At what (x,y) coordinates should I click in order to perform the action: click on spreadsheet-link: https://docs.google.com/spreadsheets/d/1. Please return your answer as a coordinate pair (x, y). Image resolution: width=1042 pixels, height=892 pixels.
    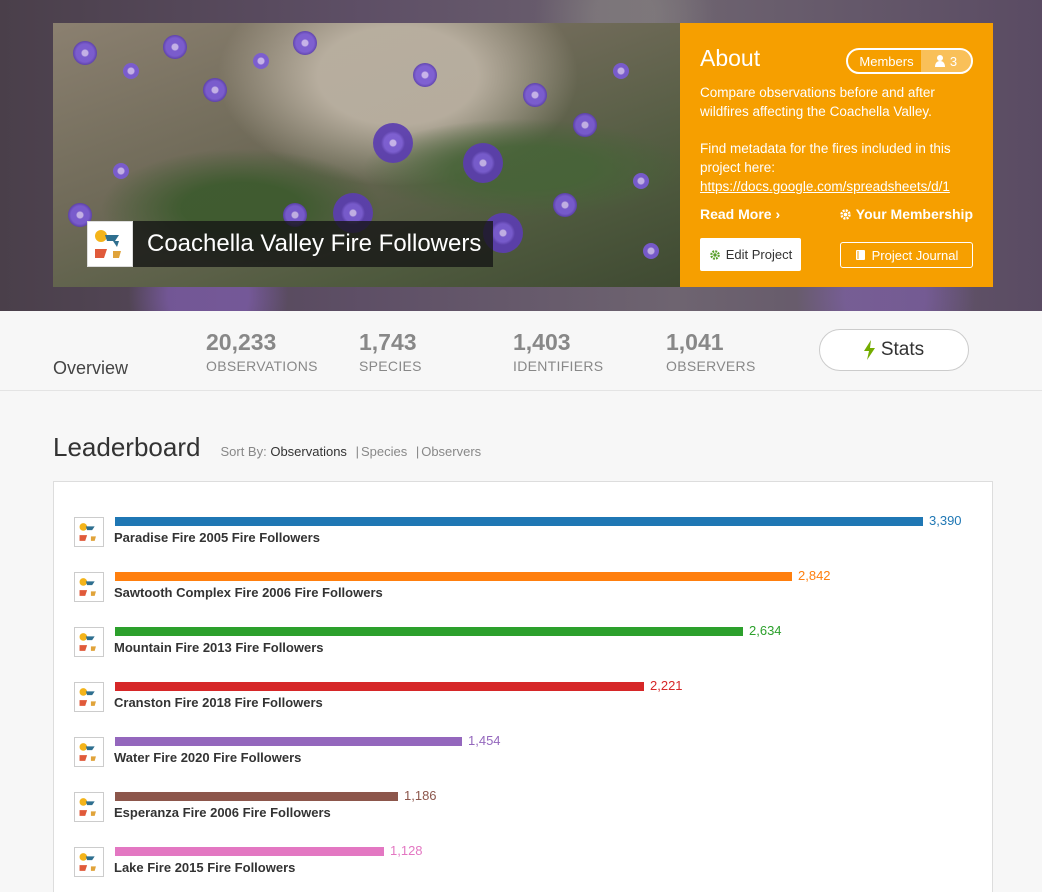
    Looking at the image, I should click on (825, 186).